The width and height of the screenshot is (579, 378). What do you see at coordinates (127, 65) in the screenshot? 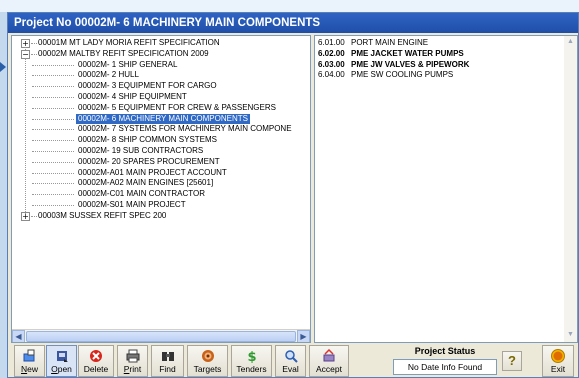
I see `tree-node-label: 00002M- 1 SHIP GENERAL` at bounding box center [127, 65].